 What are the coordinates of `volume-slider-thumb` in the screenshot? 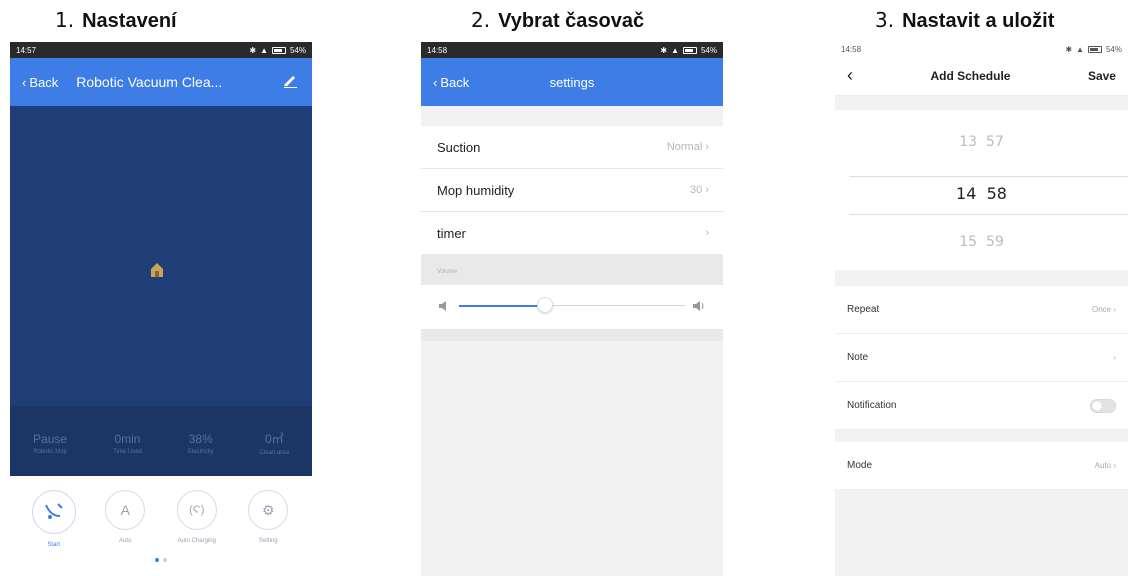 It's located at (544, 305).